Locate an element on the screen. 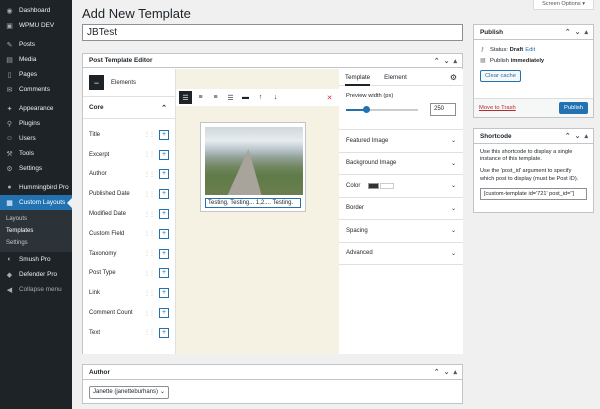 The image size is (600, 409). text-element: Testing, Testing... 1,2.... Testing. is located at coordinates (253, 203).